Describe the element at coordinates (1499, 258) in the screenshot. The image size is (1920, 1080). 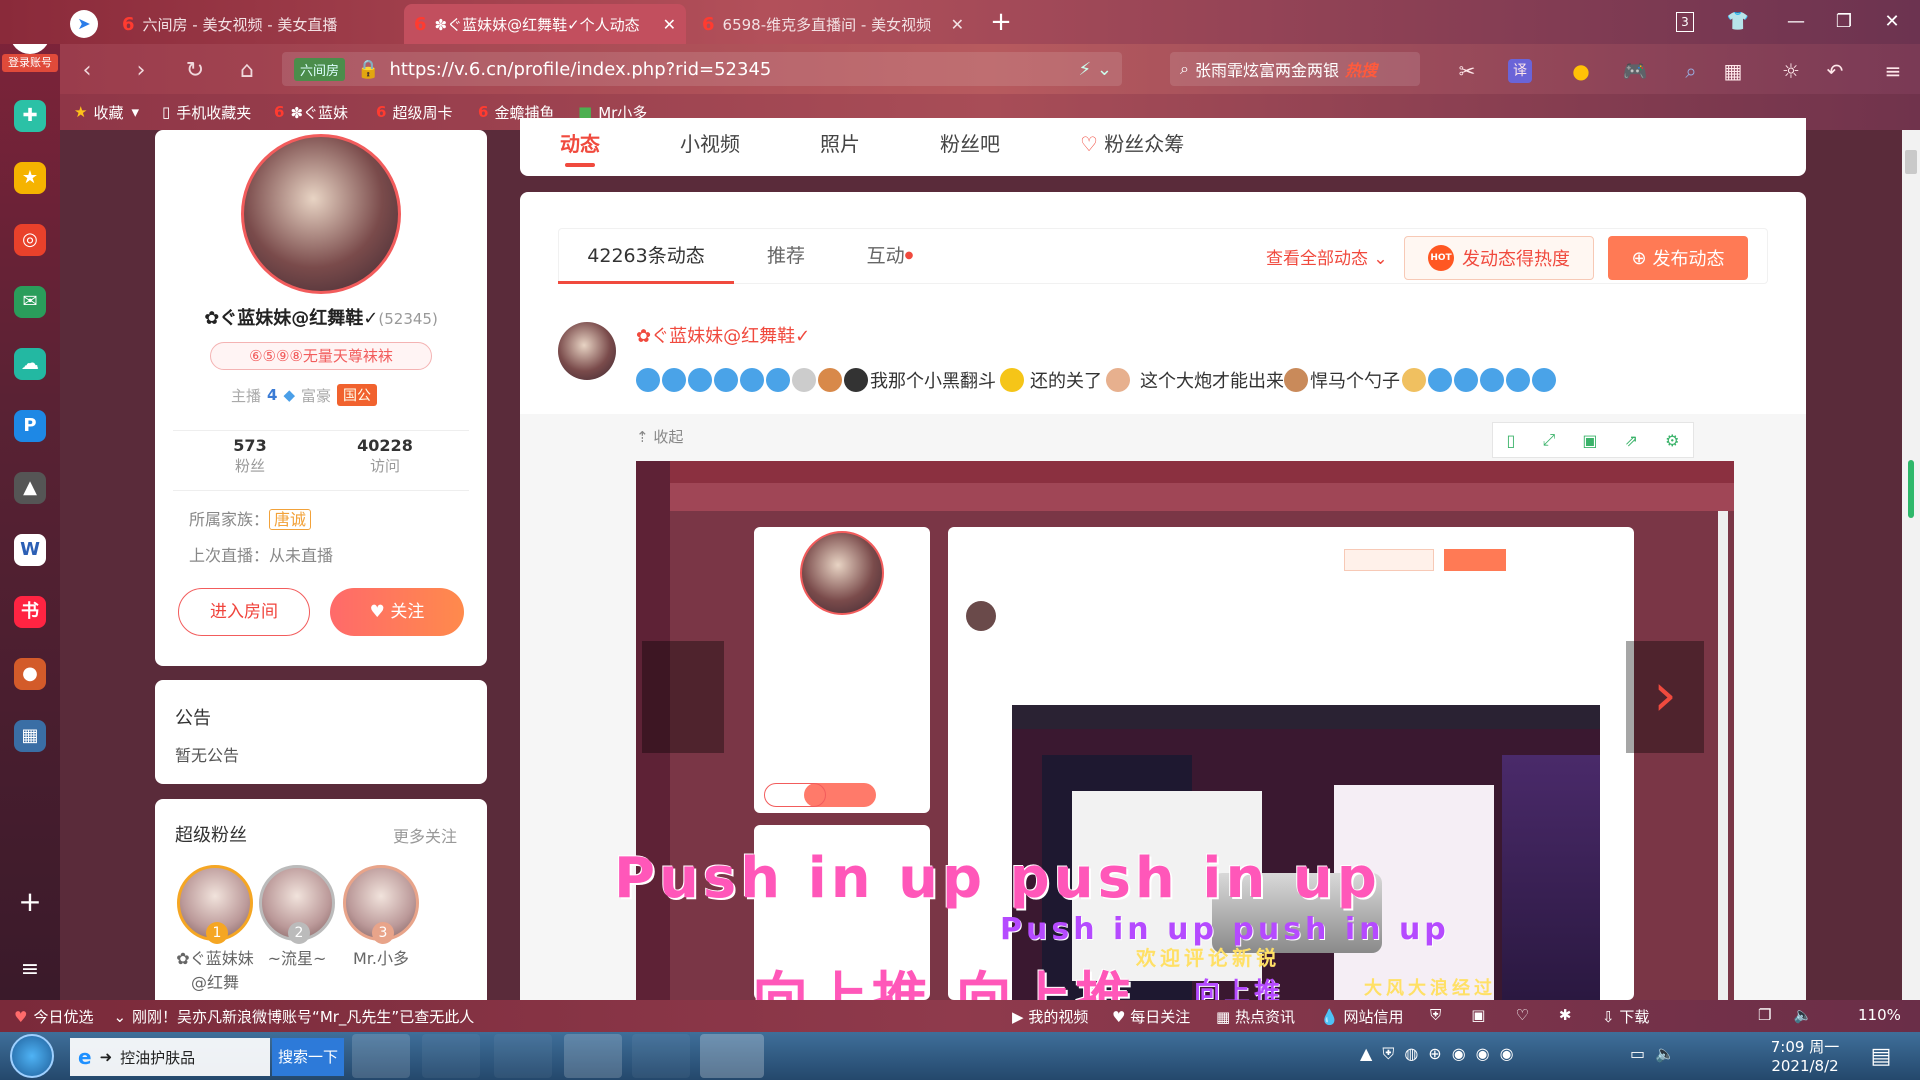
I see `hot-post-button: HOT 发动态得热度` at that location.